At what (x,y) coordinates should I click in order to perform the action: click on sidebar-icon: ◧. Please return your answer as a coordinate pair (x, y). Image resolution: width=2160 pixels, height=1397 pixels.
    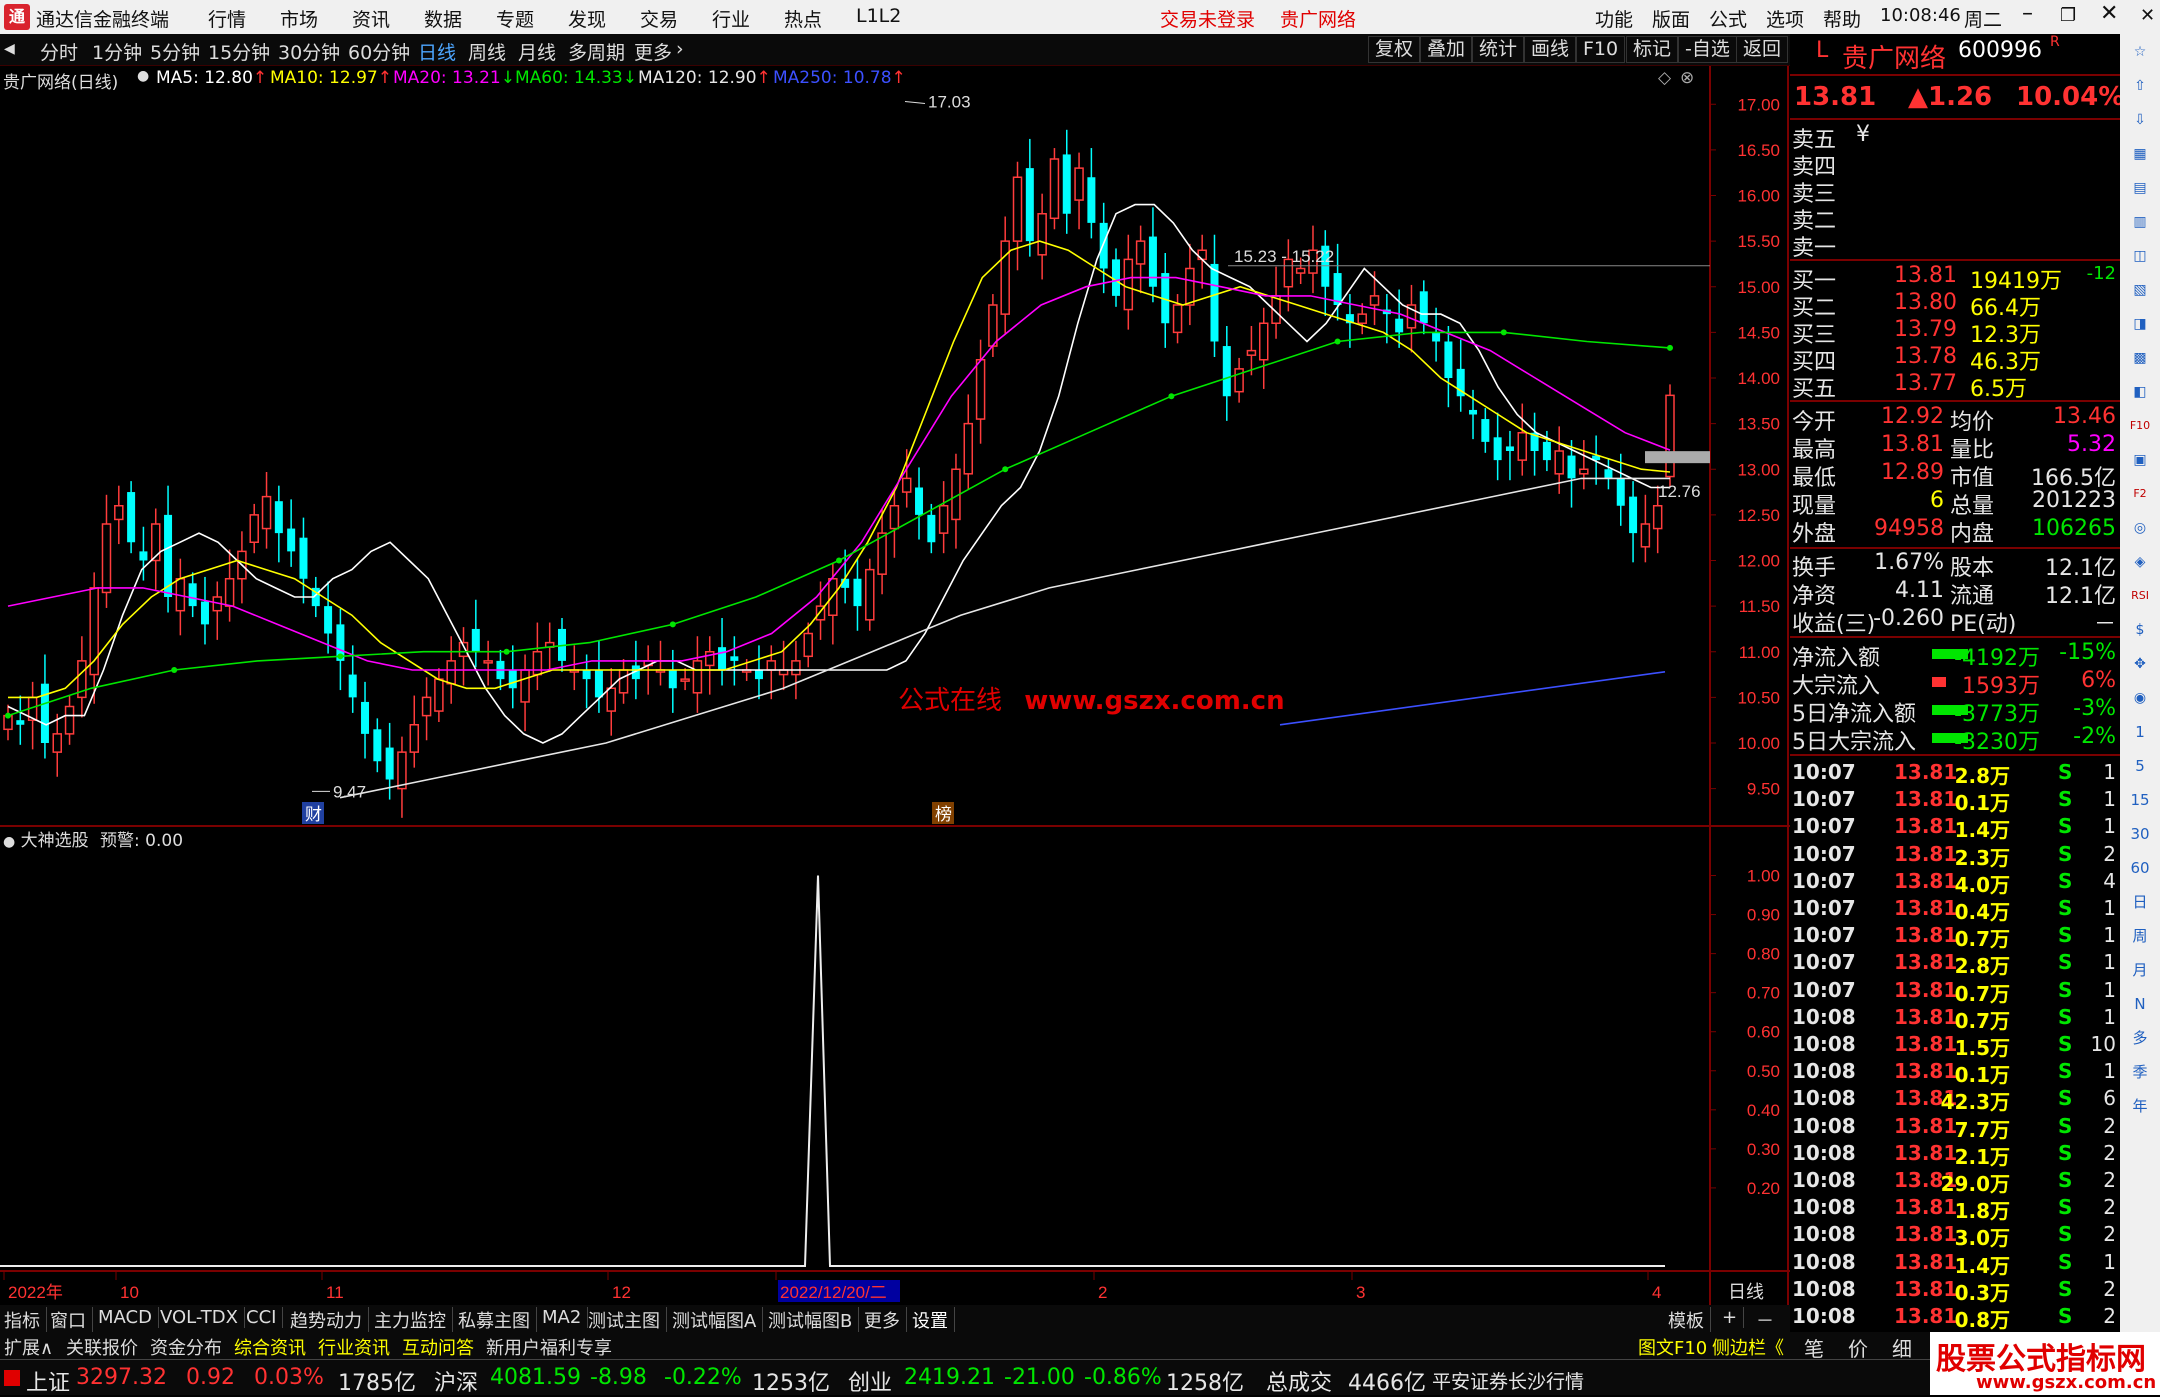
    Looking at the image, I should click on (2140, 392).